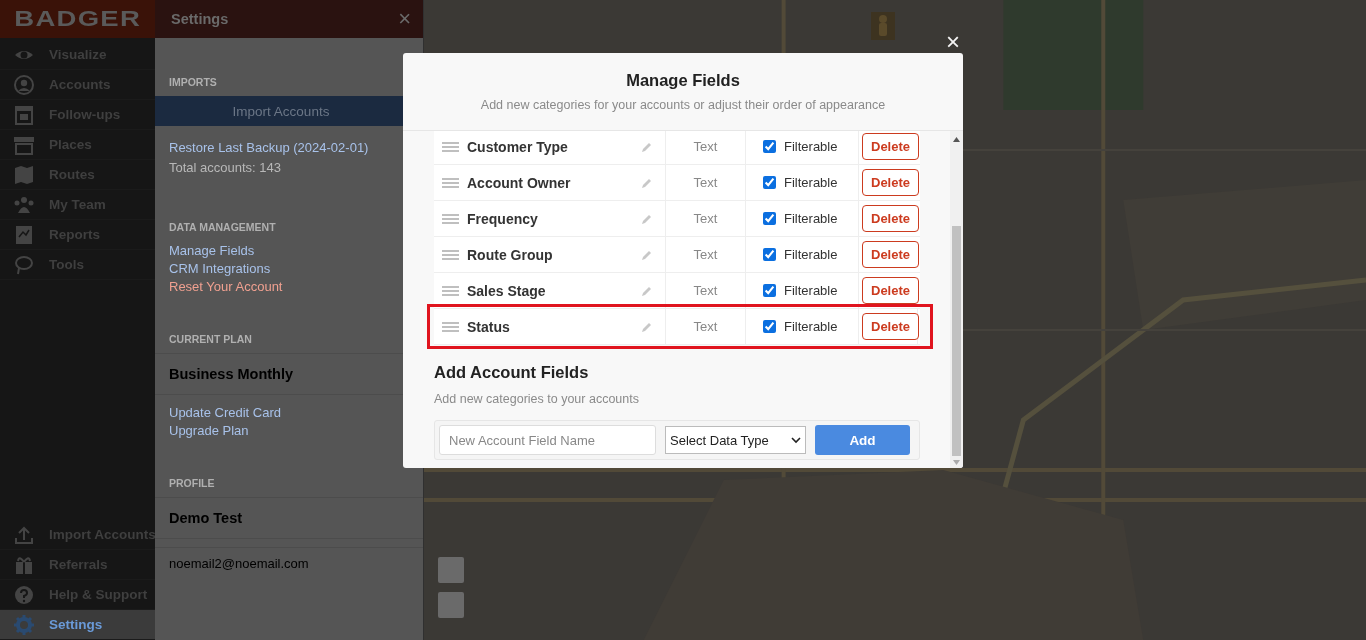 The height and width of the screenshot is (640, 1366). I want to click on scroll-down-icon, so click(956, 462).